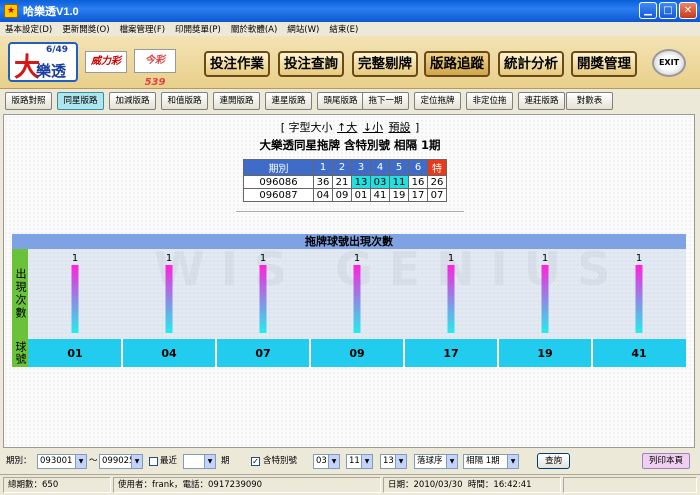 This screenshot has width=700, height=495. What do you see at coordinates (43, 62) in the screenshot?
I see `lotto649-logo: 大 6/49 樂透` at bounding box center [43, 62].